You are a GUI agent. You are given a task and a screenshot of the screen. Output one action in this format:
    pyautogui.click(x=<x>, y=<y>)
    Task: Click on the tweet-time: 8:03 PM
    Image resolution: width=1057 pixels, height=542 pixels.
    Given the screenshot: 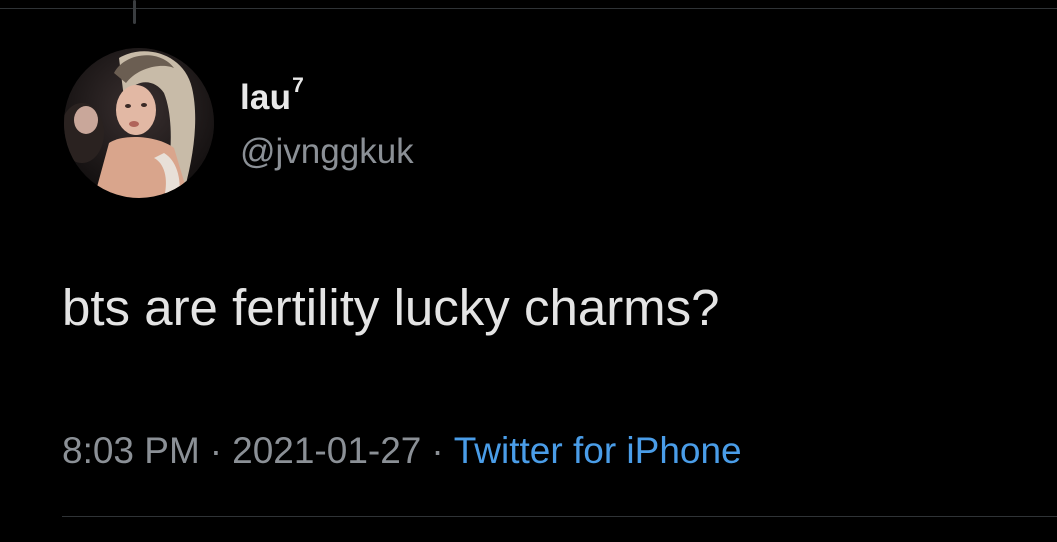 What is the action you would take?
    pyautogui.click(x=131, y=450)
    